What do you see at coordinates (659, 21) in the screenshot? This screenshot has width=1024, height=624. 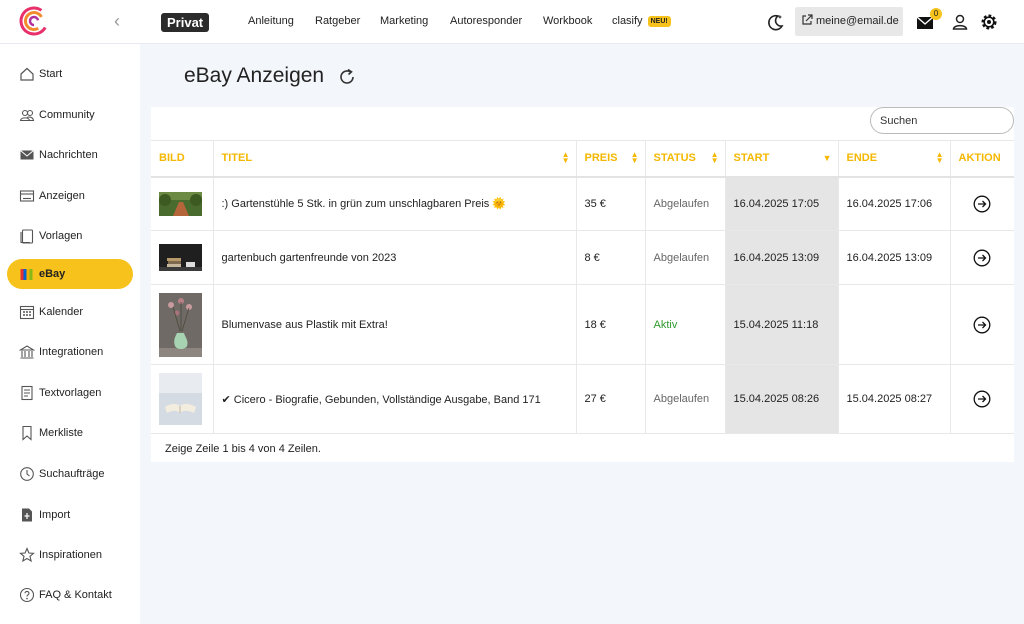 I see `new-badge: NEU!` at bounding box center [659, 21].